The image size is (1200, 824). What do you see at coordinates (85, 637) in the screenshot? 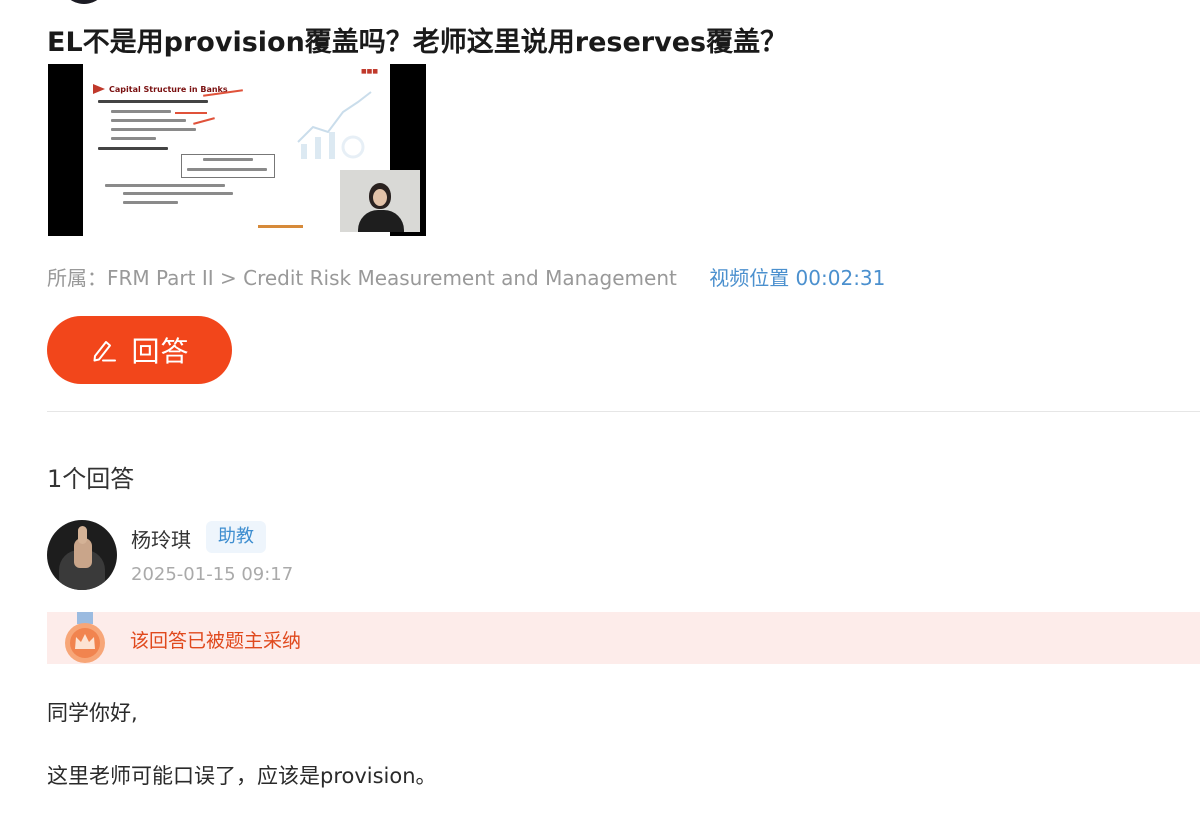
I see `crown-medal-icon` at bounding box center [85, 637].